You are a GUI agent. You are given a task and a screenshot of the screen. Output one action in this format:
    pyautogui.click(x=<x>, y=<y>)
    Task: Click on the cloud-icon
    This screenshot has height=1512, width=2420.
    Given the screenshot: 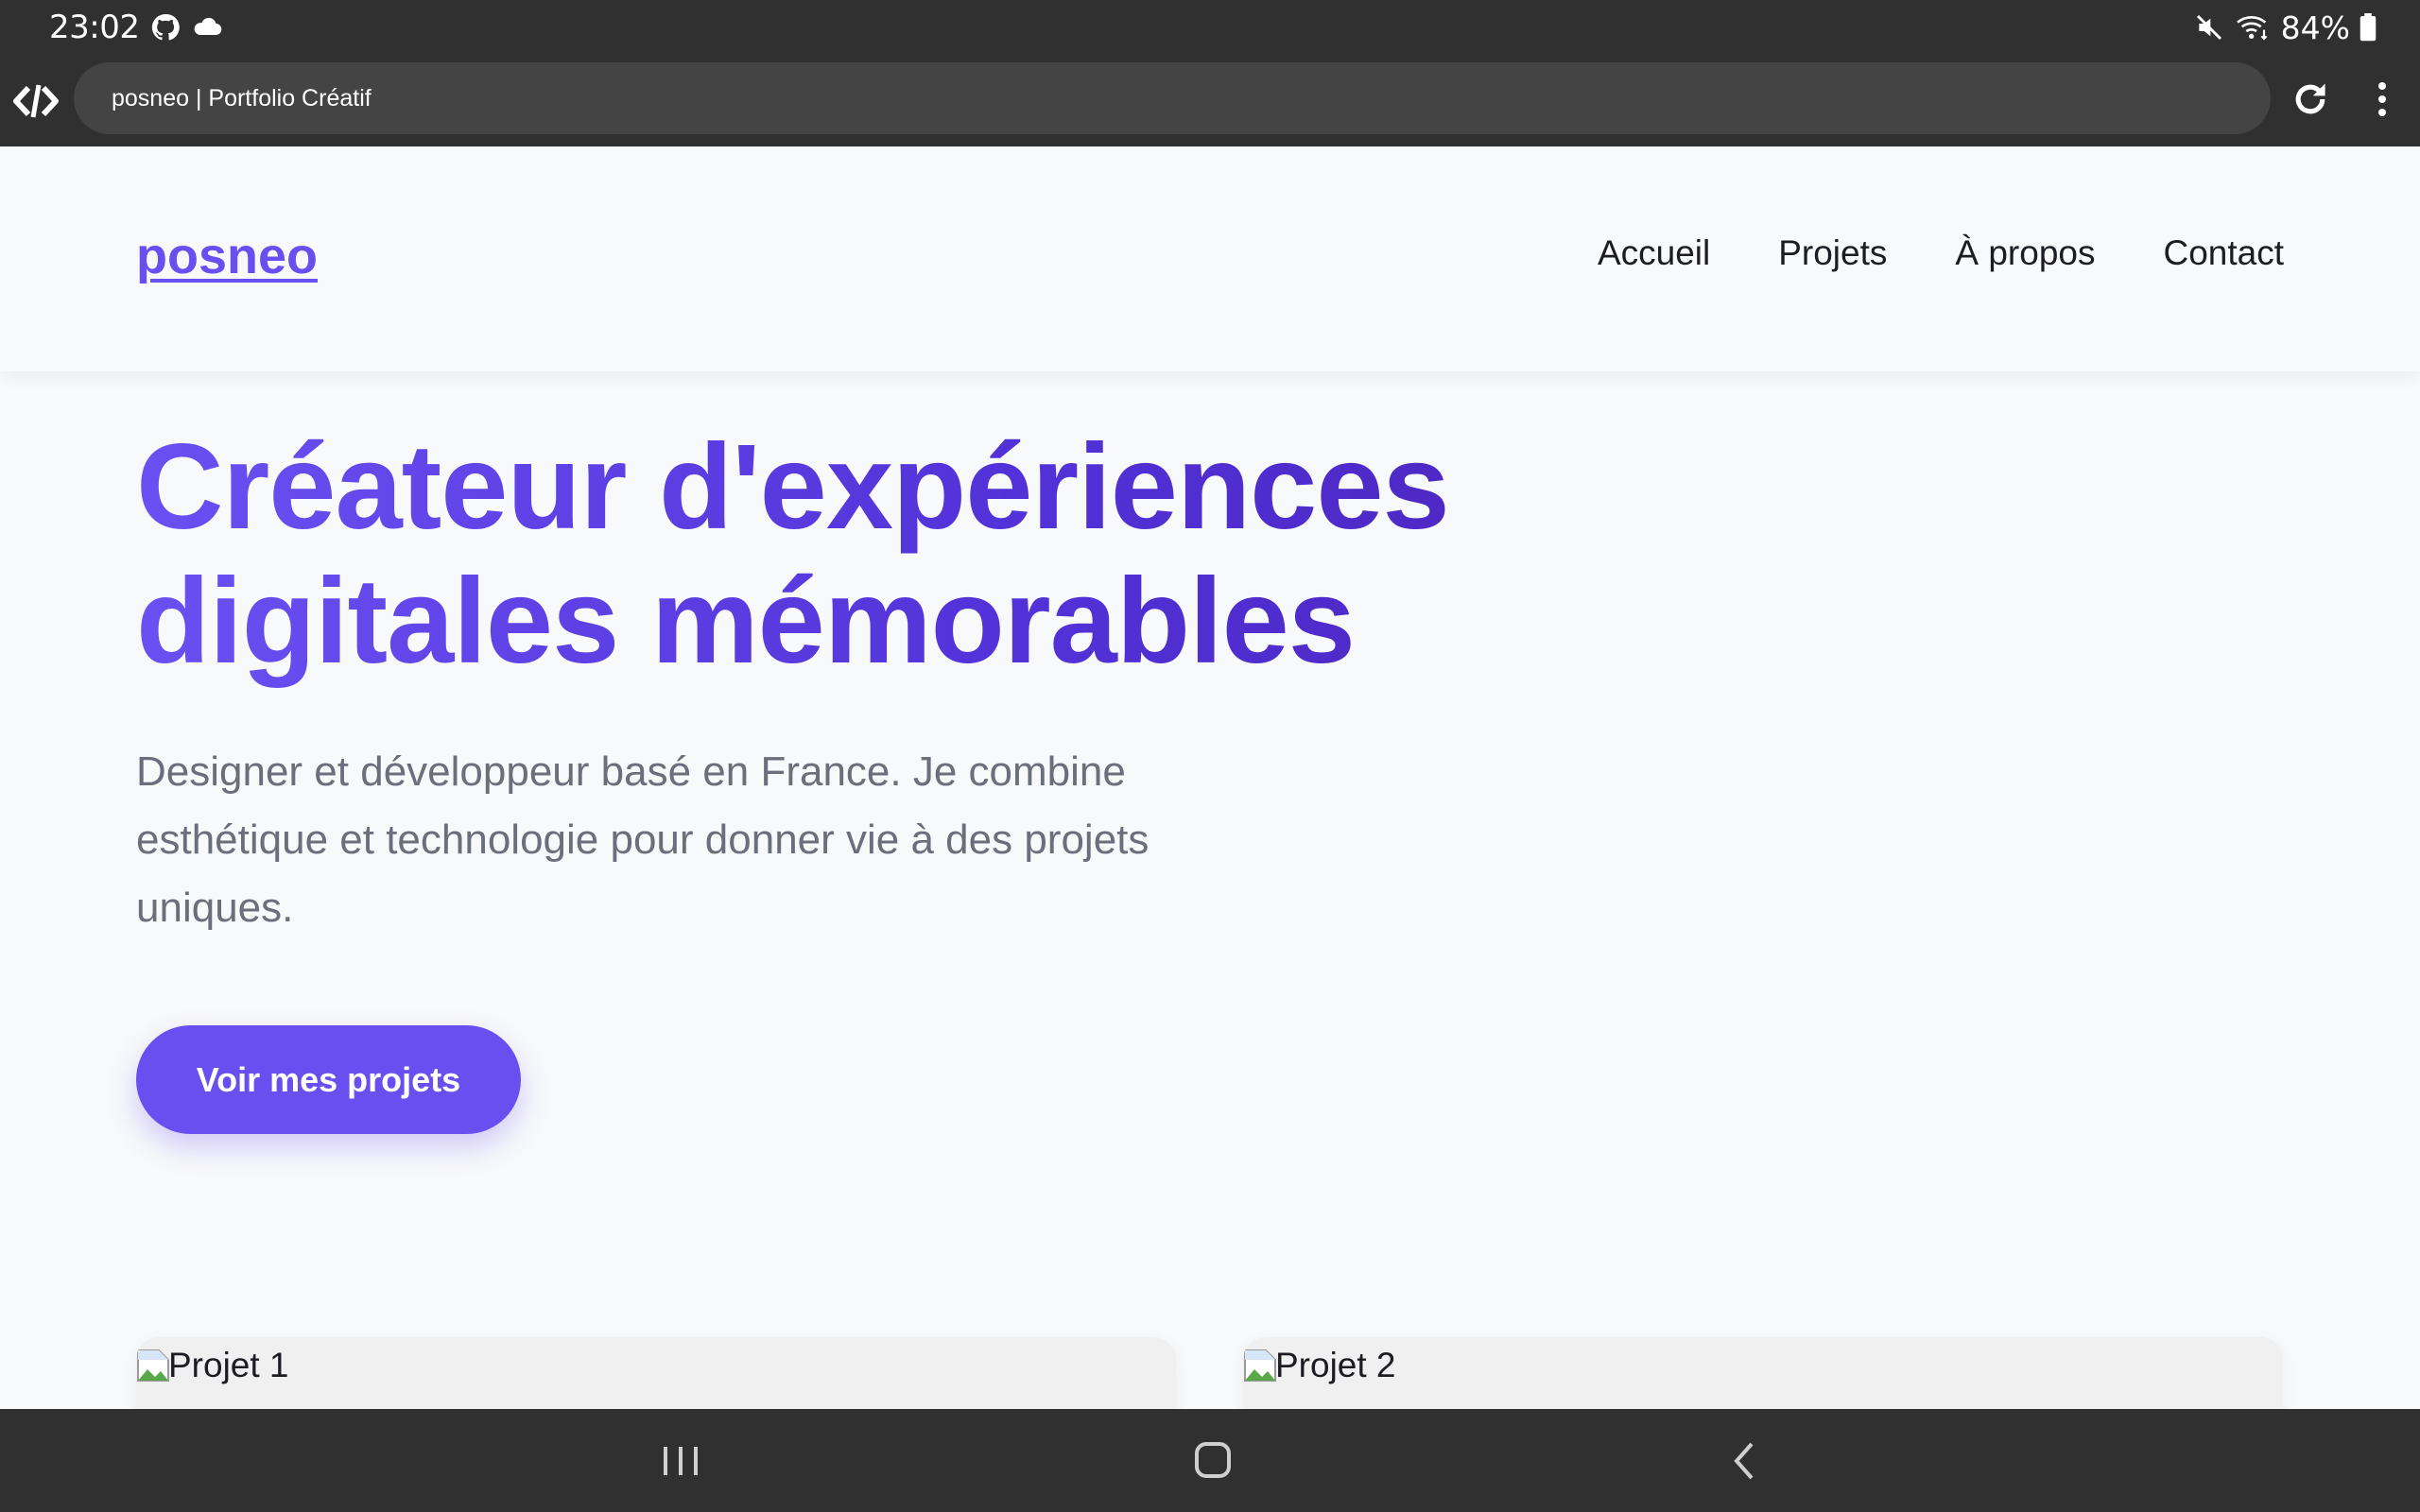 What is the action you would take?
    pyautogui.click(x=207, y=27)
    